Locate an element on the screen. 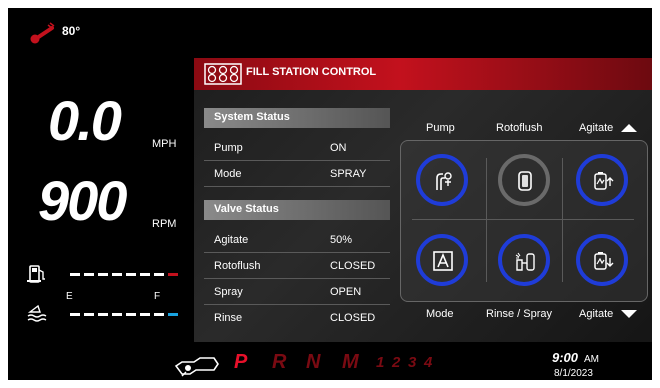  valve-value: OPEN is located at coordinates (346, 292).